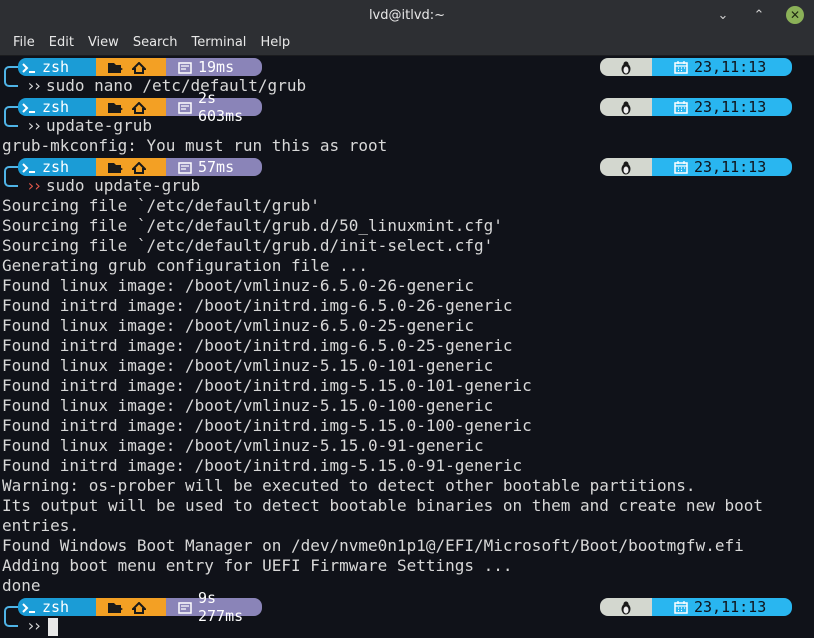  I want to click on window-controls: ⌄ ⌃ ✕, so click(759, 15).